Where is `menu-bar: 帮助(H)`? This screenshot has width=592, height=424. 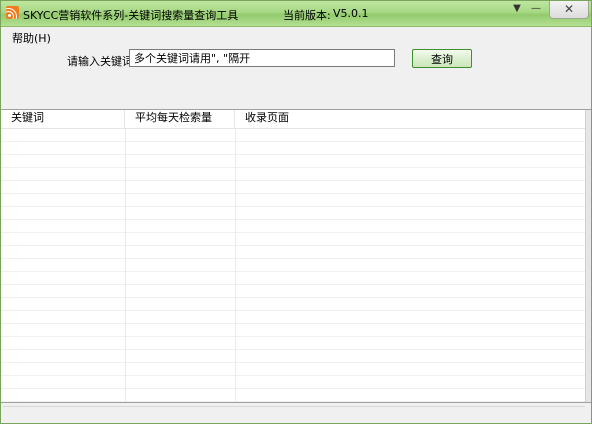
menu-bar: 帮助(H) is located at coordinates (296, 36).